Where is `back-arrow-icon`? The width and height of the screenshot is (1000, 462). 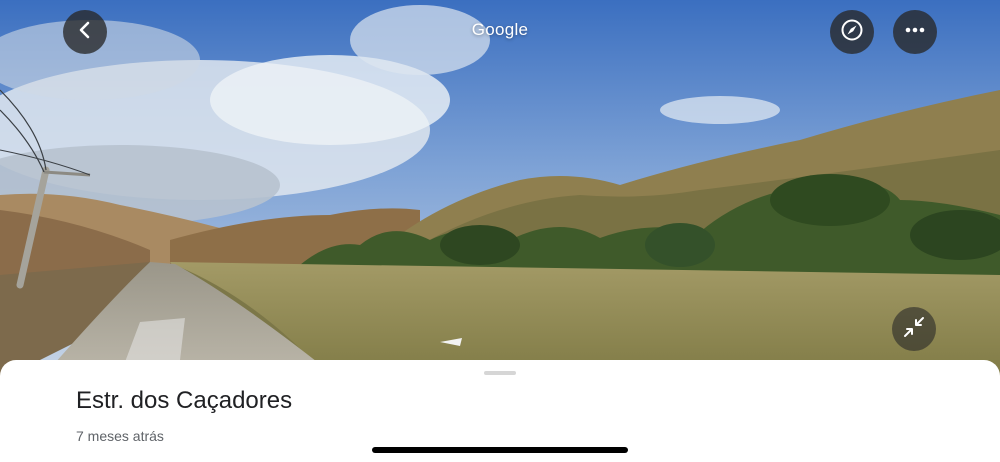 back-arrow-icon is located at coordinates (85, 32).